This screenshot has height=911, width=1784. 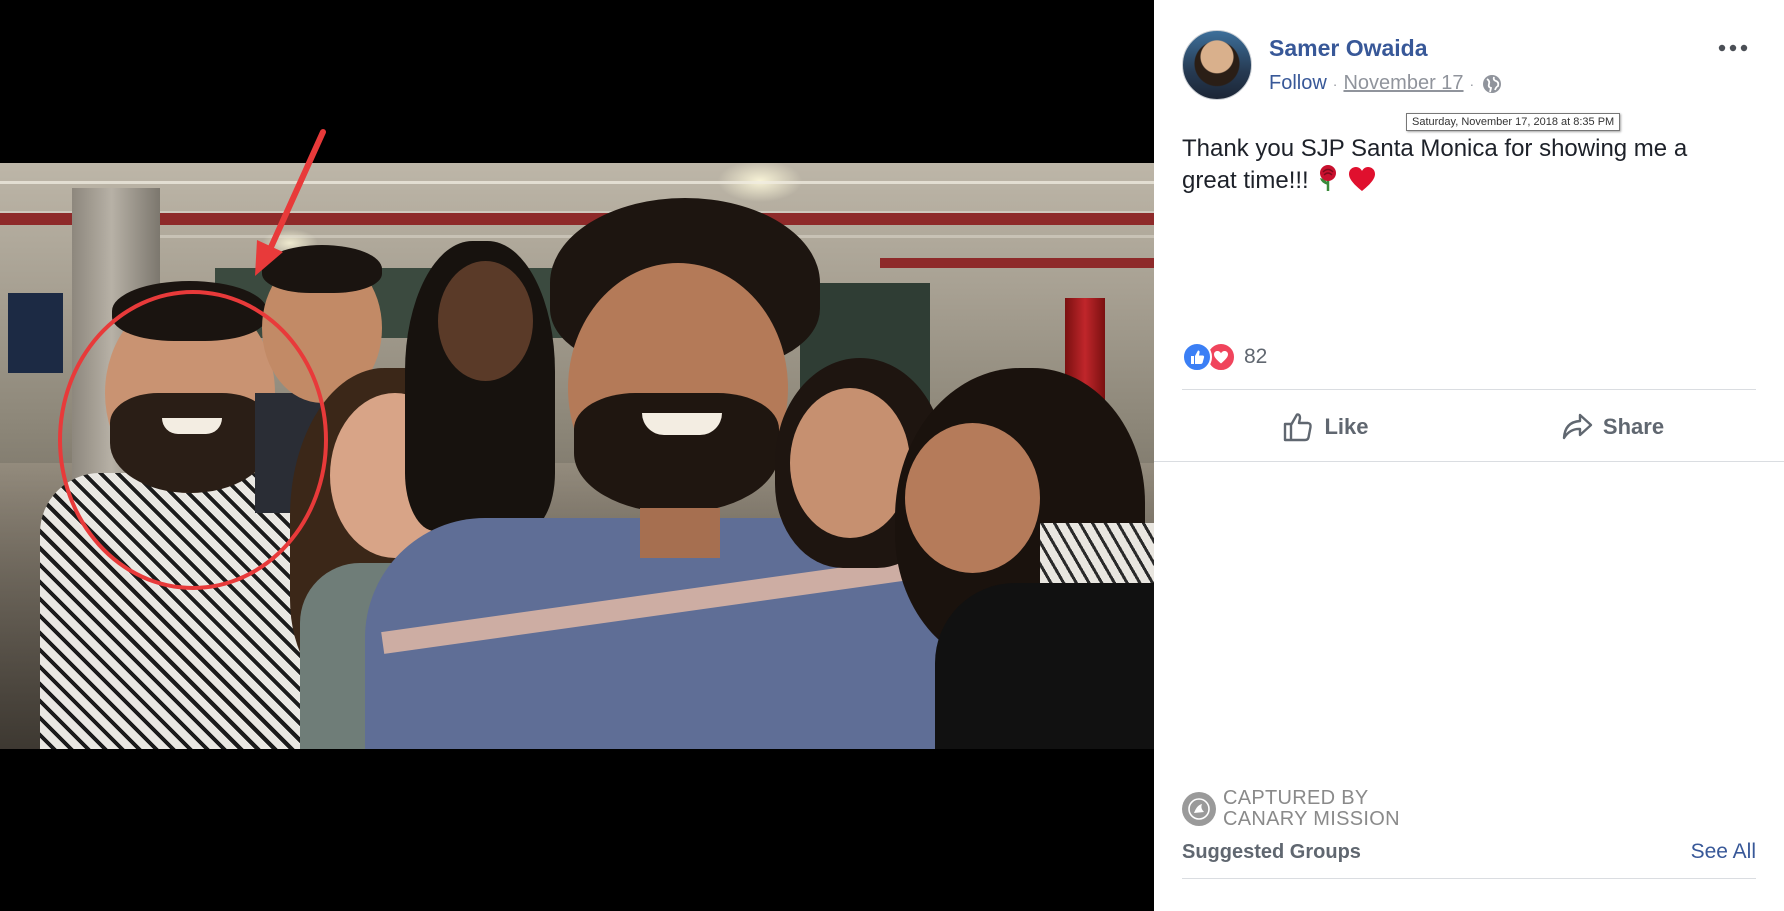 I want to click on see-all-link: See All, so click(x=1723, y=852).